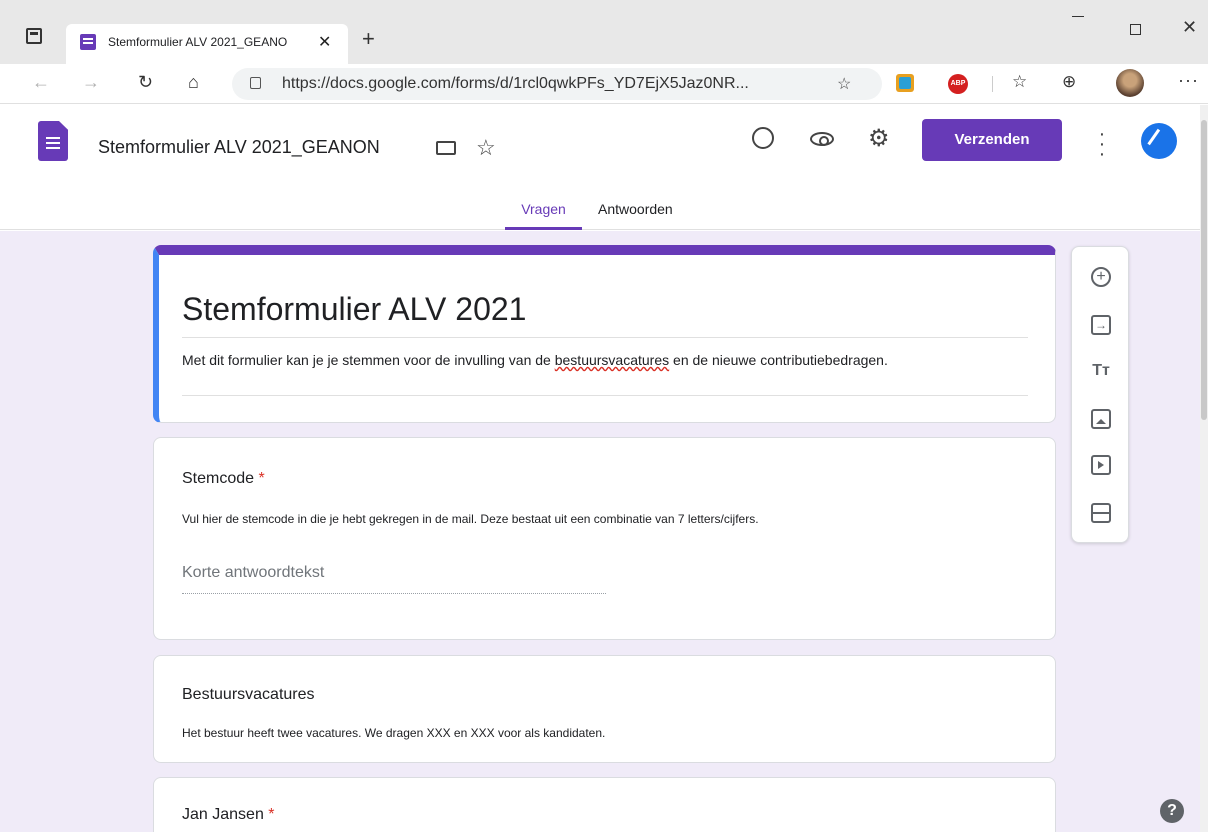 This screenshot has width=1208, height=832. Describe the element at coordinates (218, 478) in the screenshot. I see `question-title-text: Stemcode` at that location.